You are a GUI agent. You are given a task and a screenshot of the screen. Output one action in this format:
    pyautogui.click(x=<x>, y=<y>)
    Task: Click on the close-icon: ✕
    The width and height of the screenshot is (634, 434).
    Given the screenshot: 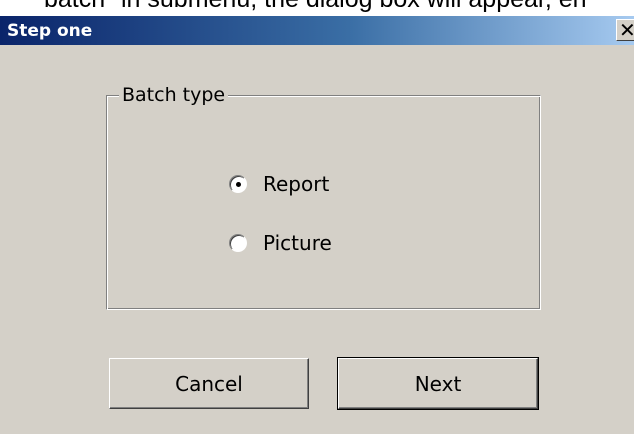 What is the action you would take?
    pyautogui.click(x=626, y=30)
    